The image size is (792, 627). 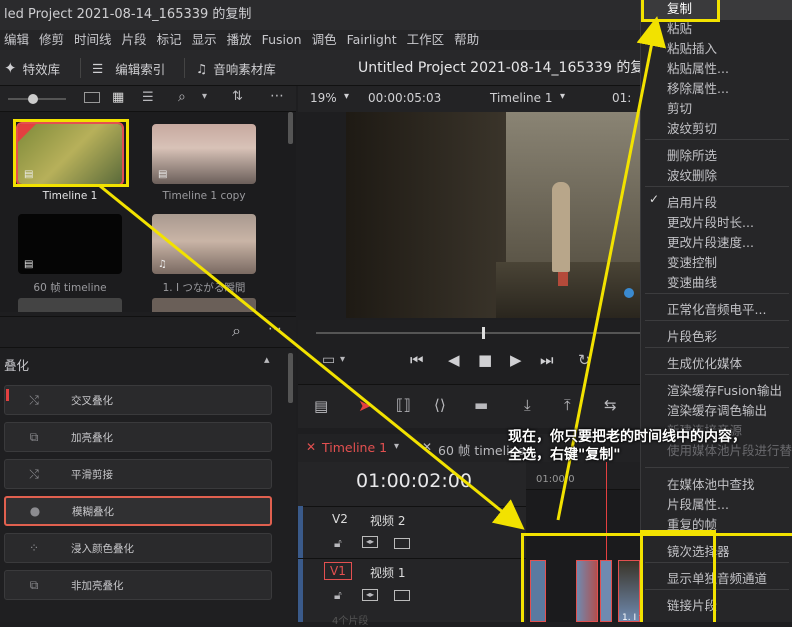 I want to click on effect-item: ⁘ 浸入颜色叠化, so click(x=138, y=548).